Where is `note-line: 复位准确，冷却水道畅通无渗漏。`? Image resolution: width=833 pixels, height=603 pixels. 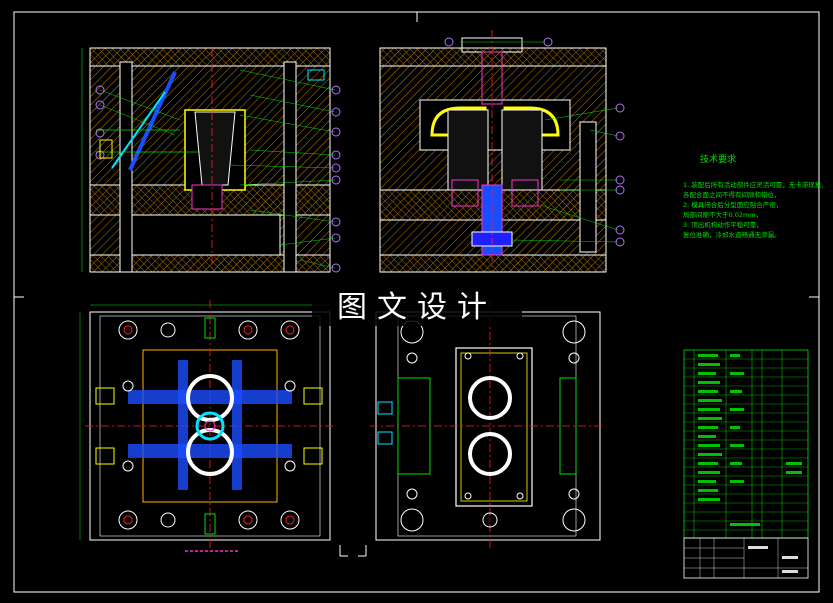
note-line: 复位准确，冷却水道畅通无渗漏。 is located at coordinates (732, 235).